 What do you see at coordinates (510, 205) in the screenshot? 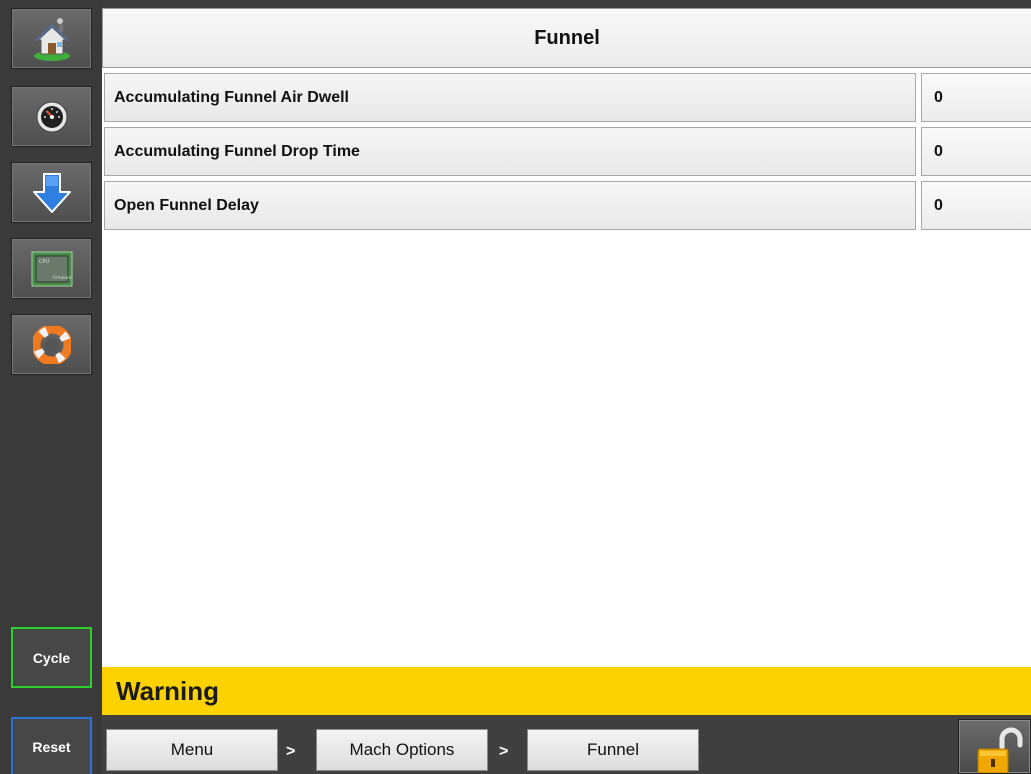
I see `param-label: Open Funnel Delay` at bounding box center [510, 205].